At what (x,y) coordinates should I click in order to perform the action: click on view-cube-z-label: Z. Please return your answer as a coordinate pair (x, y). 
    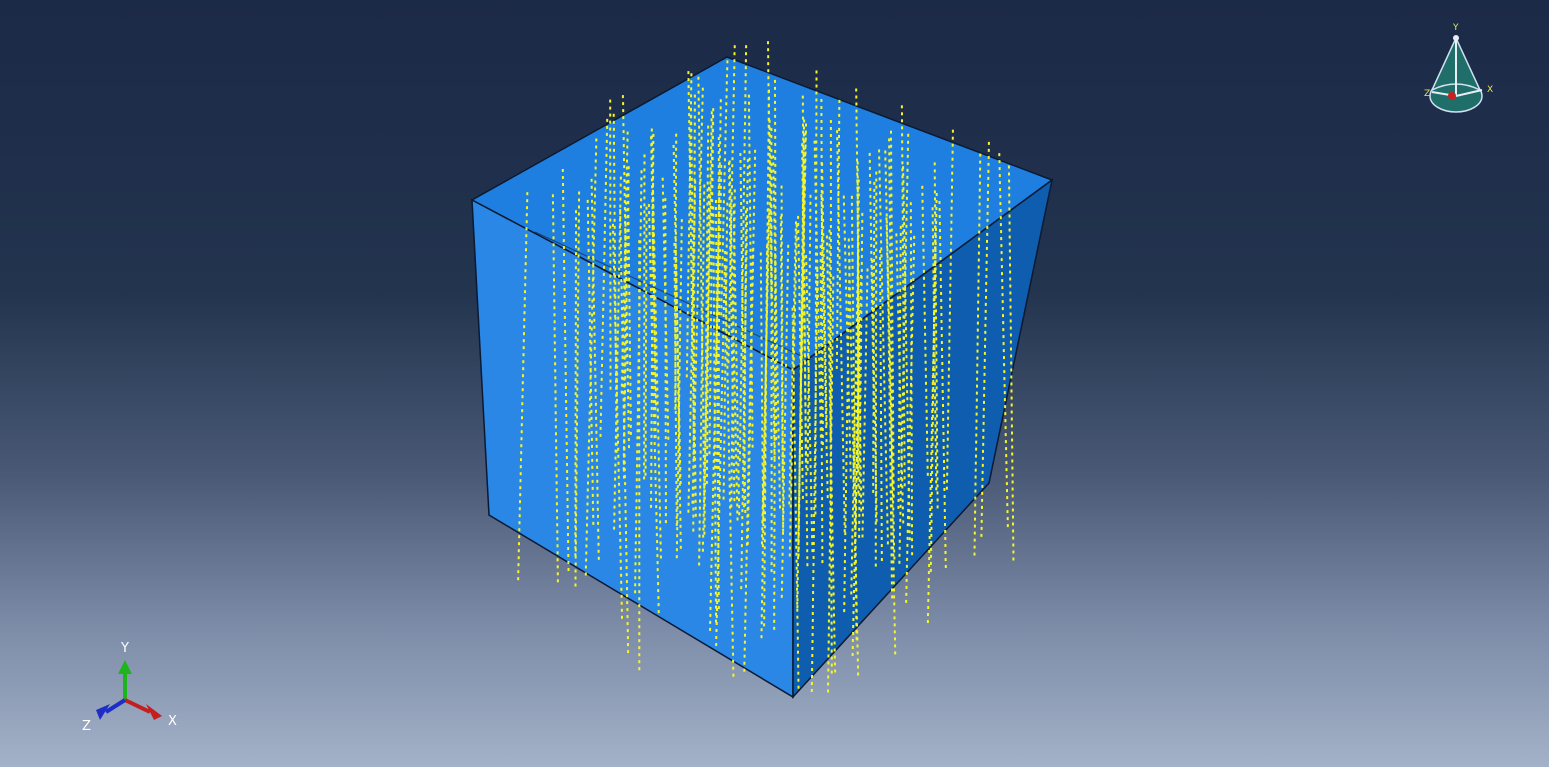
    Looking at the image, I should click on (1427, 94).